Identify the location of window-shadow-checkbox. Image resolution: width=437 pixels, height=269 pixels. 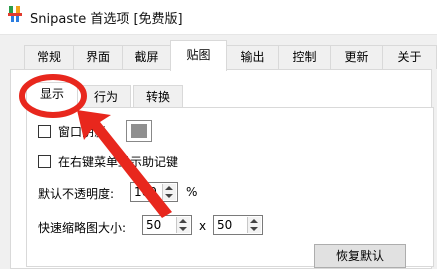
(44, 131).